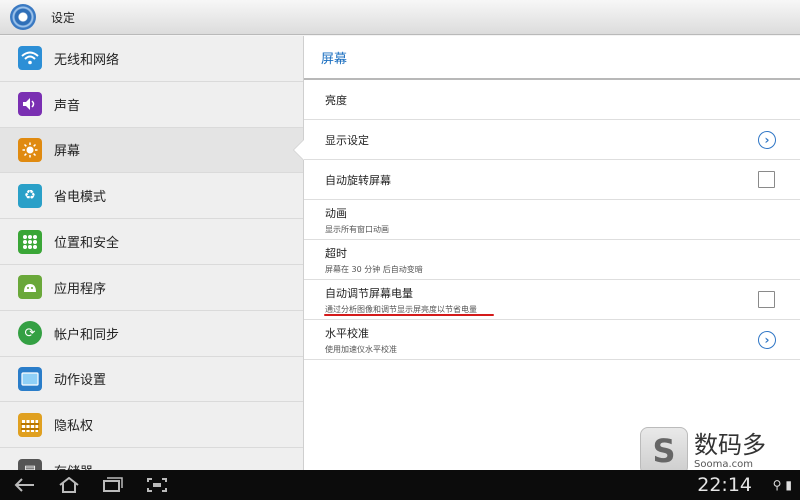 This screenshot has width=800, height=500. I want to click on status-icons: ⚲ ▮, so click(782, 485).